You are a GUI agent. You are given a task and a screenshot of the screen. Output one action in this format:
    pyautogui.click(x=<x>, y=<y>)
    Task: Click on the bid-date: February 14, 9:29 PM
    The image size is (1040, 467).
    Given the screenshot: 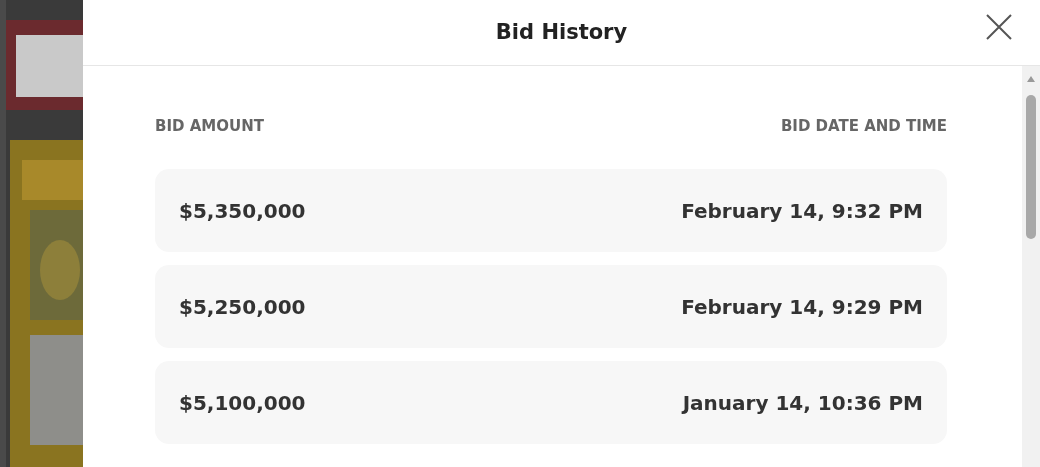 What is the action you would take?
    pyautogui.click(x=802, y=307)
    